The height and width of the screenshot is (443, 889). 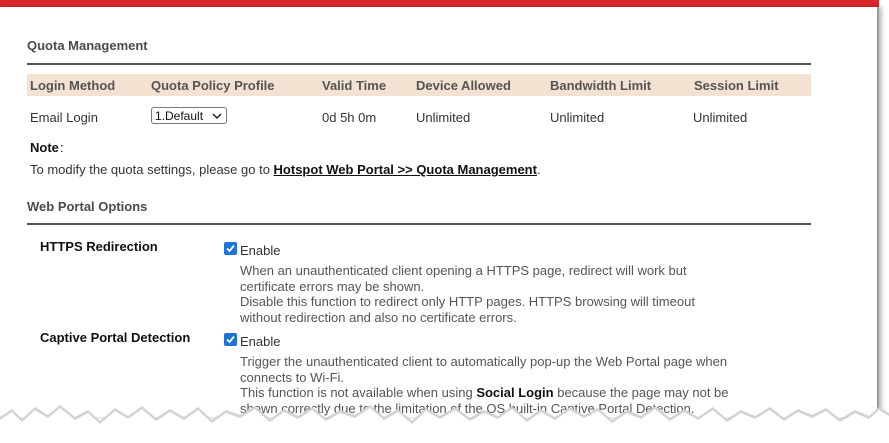 What do you see at coordinates (87, 45) in the screenshot?
I see `quota-section-title: Quota Management` at bounding box center [87, 45].